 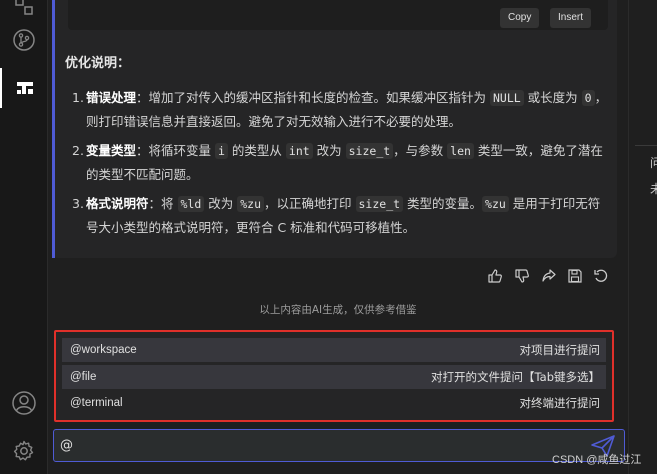 I want to click on list-number: 3., so click(x=78, y=203).